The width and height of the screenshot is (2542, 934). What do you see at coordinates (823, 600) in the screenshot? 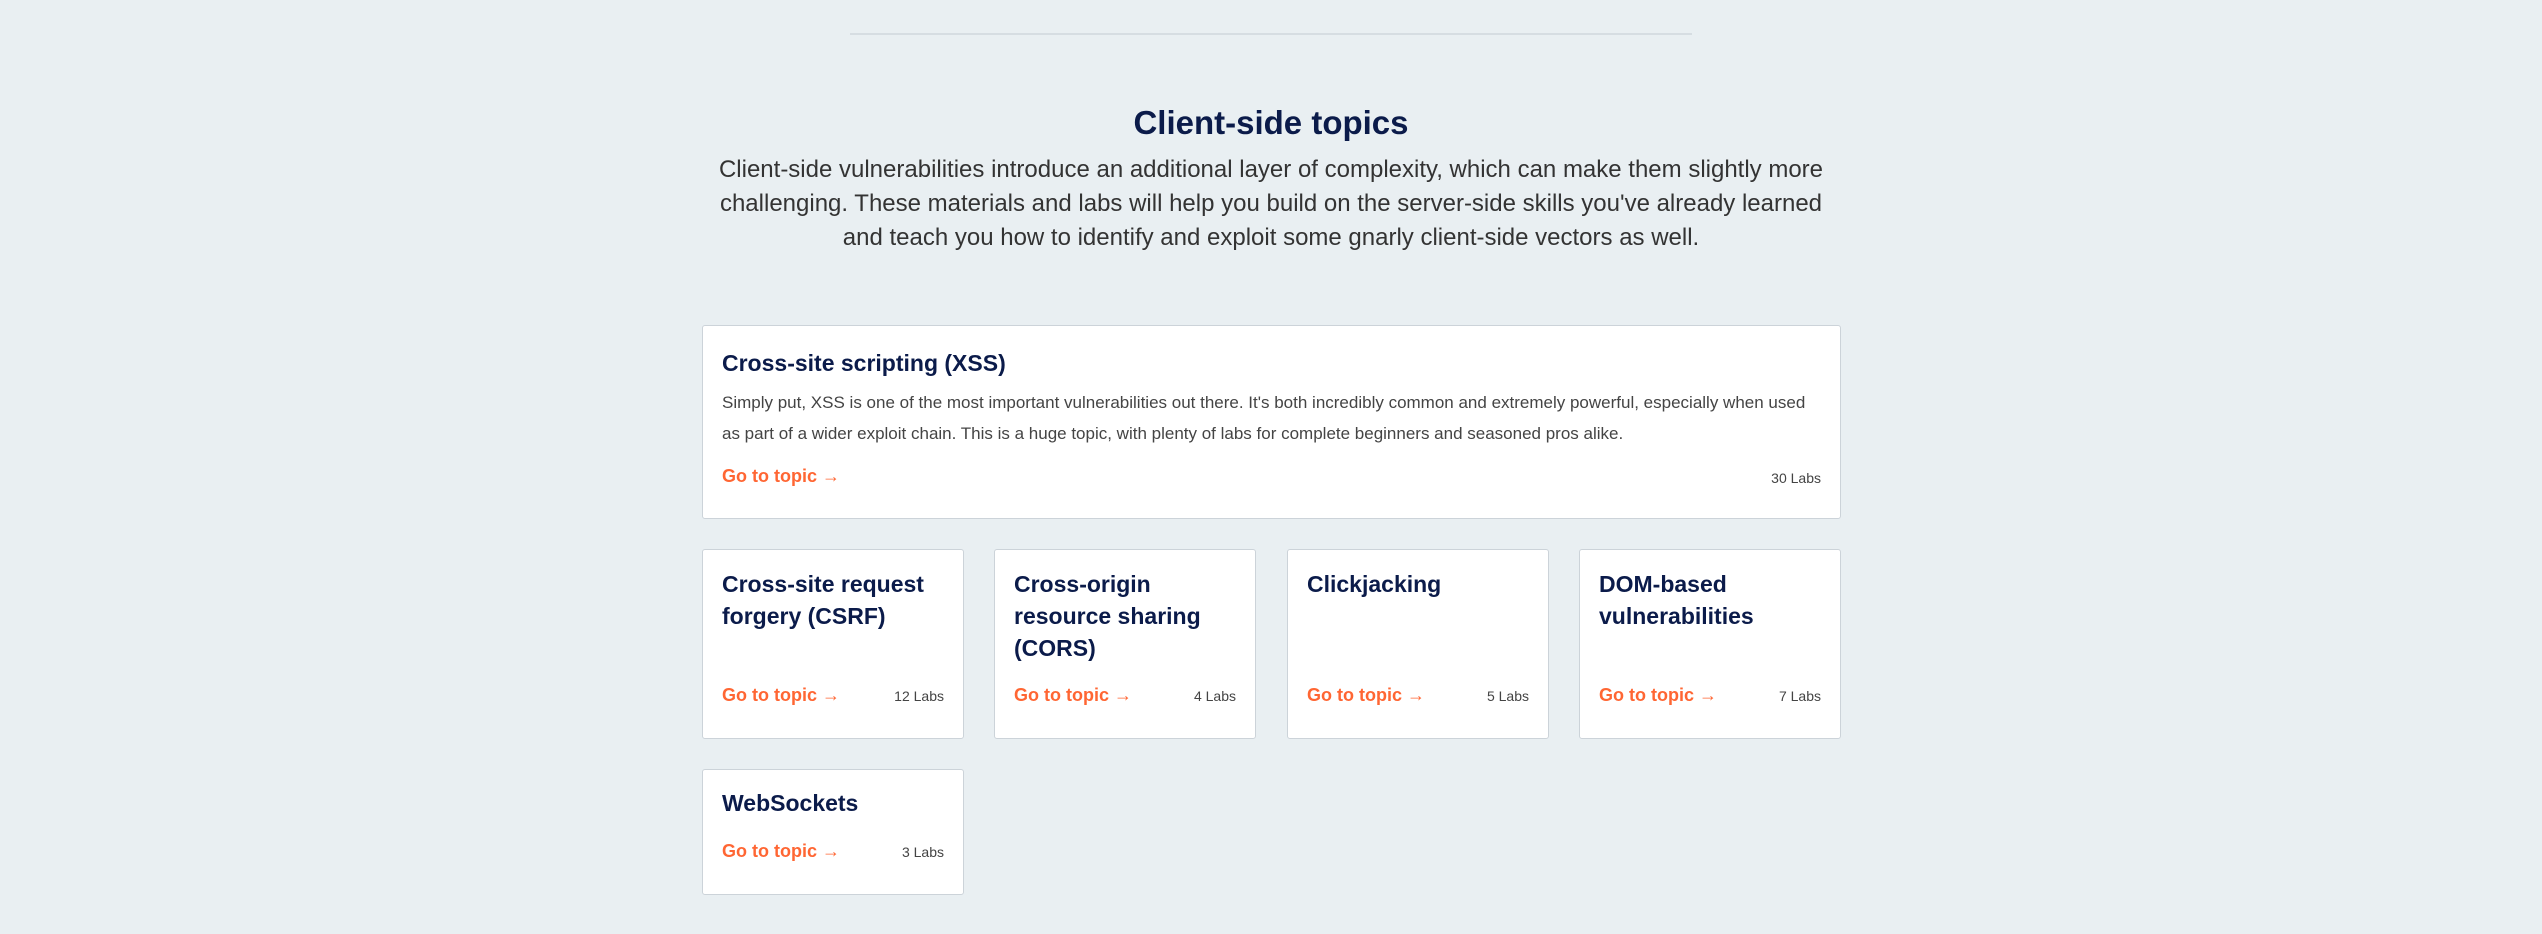
I see `topic-title: Cross-site request forgery (CSRF)` at bounding box center [823, 600].